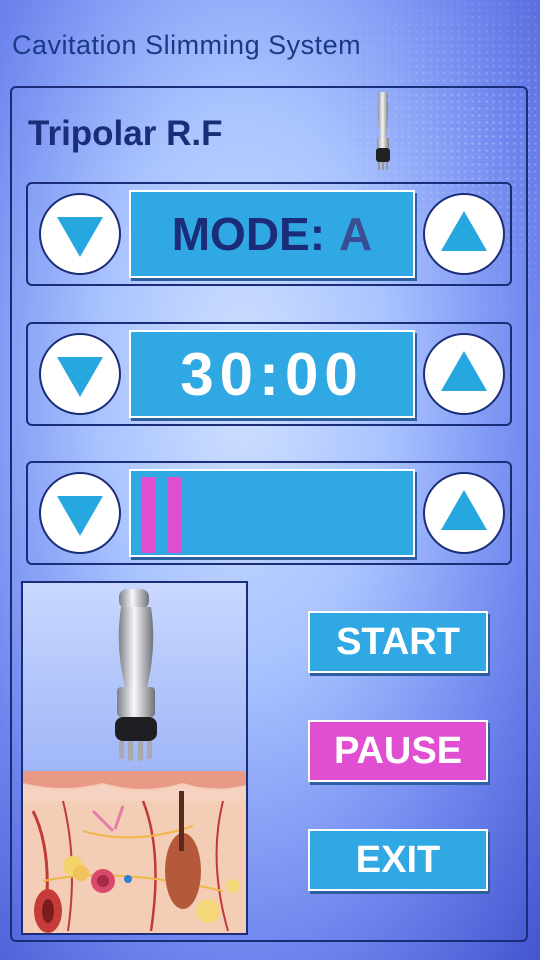 Image resolution: width=540 pixels, height=960 pixels. Describe the element at coordinates (136, 675) in the screenshot. I see `rf-handpiece-image` at that location.